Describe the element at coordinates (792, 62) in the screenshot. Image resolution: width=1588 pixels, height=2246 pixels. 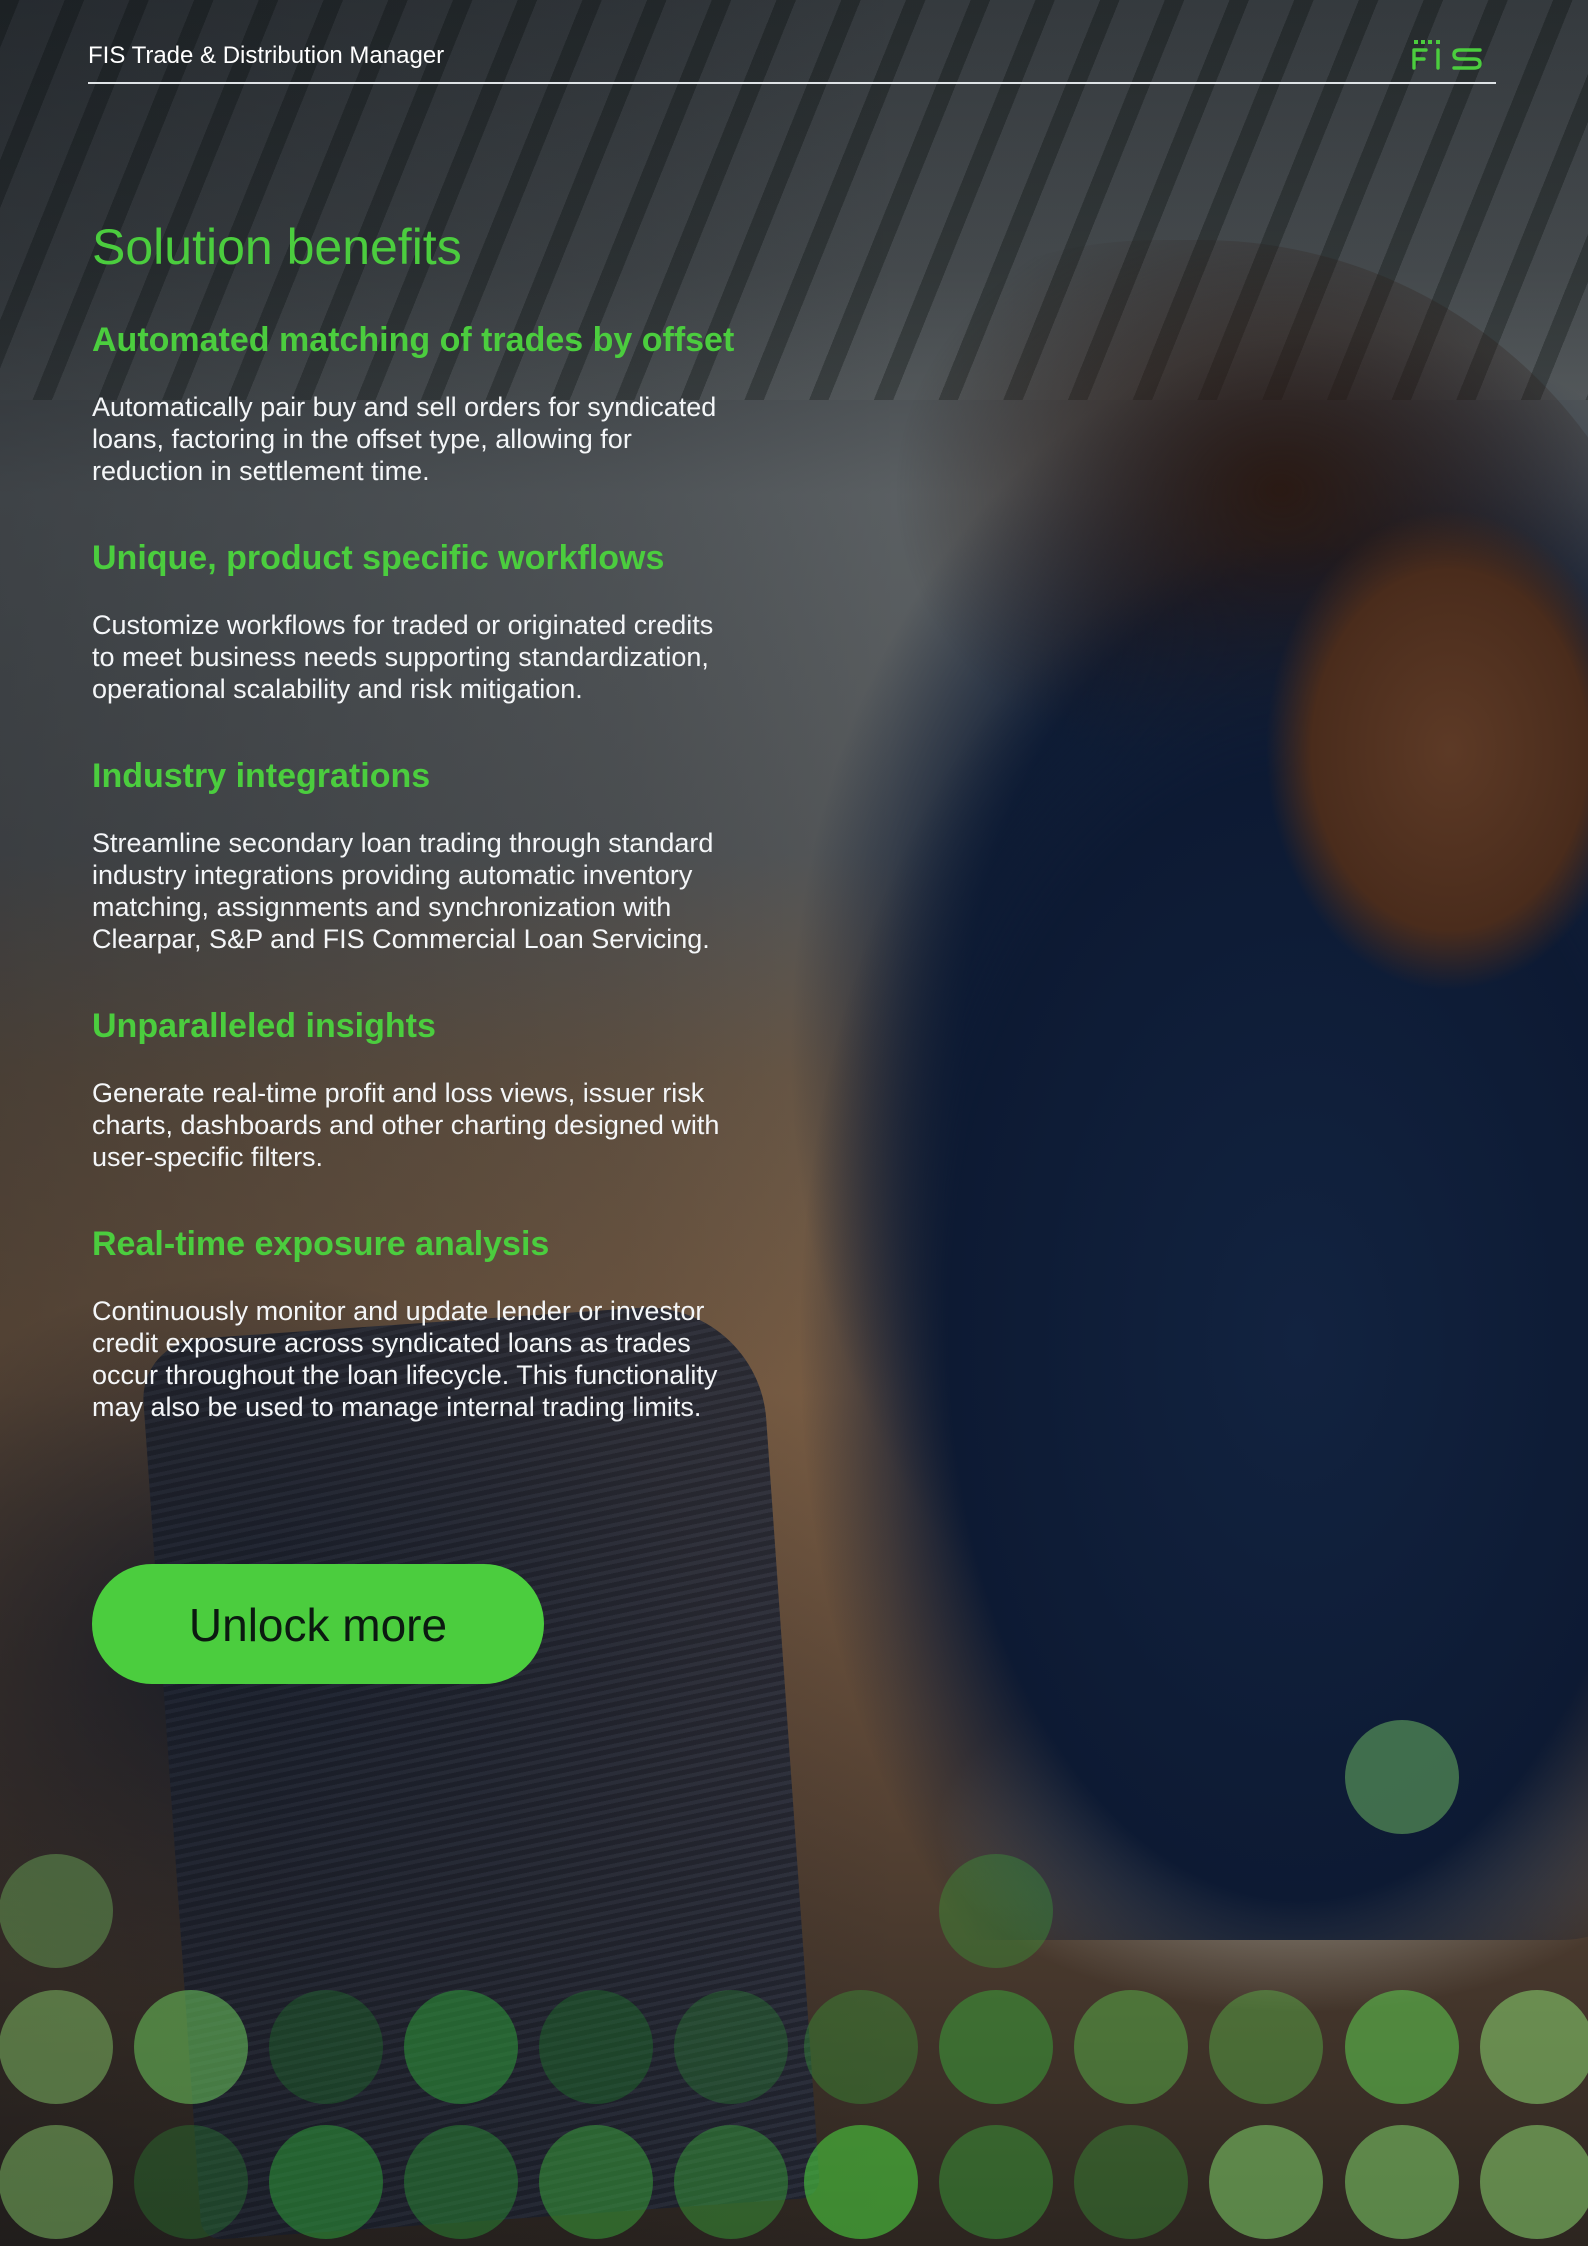
I see `page-header: FIS Trade & Distribution Manager` at that location.